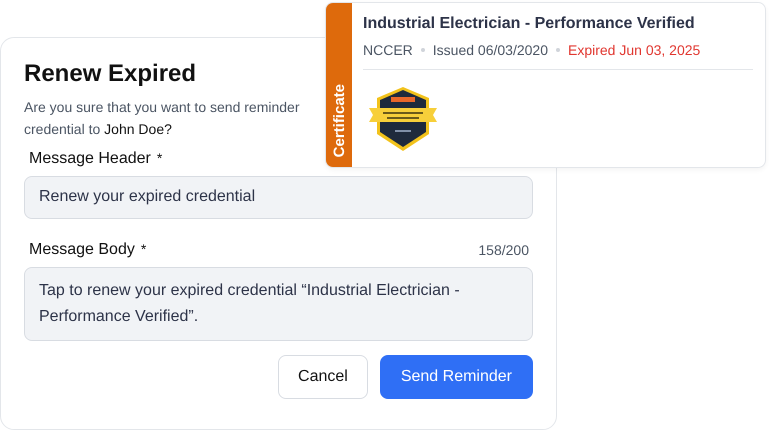 Image resolution: width=769 pixels, height=432 pixels. I want to click on certificate-title: Industrial Electrician - Performance Verified, so click(529, 24).